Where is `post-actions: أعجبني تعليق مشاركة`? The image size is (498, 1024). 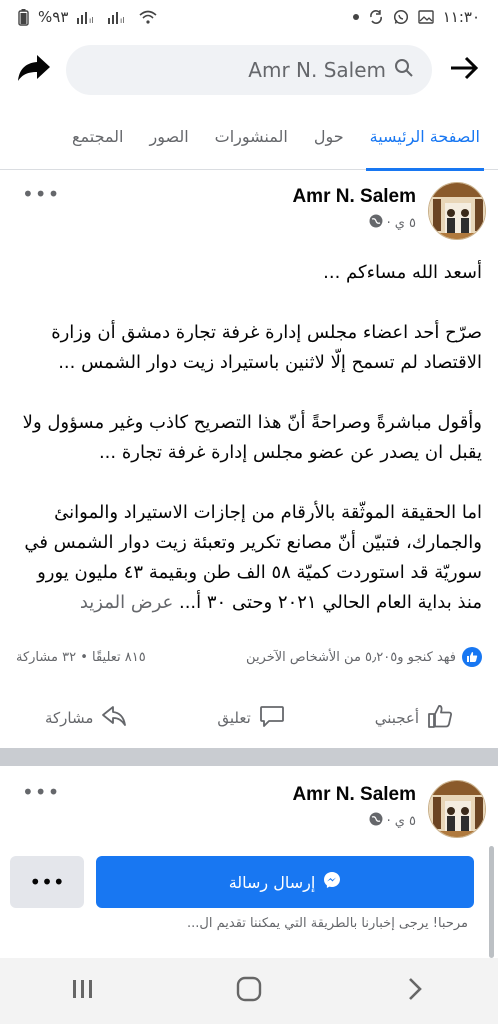
post-actions: أعجبني تعليق مشاركة is located at coordinates (249, 718).